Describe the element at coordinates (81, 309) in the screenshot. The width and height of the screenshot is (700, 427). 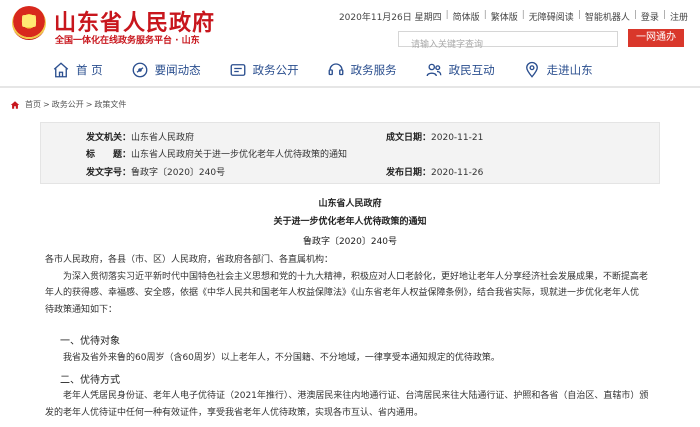
I see `paragraph-line: 待政策通知如下：` at that location.